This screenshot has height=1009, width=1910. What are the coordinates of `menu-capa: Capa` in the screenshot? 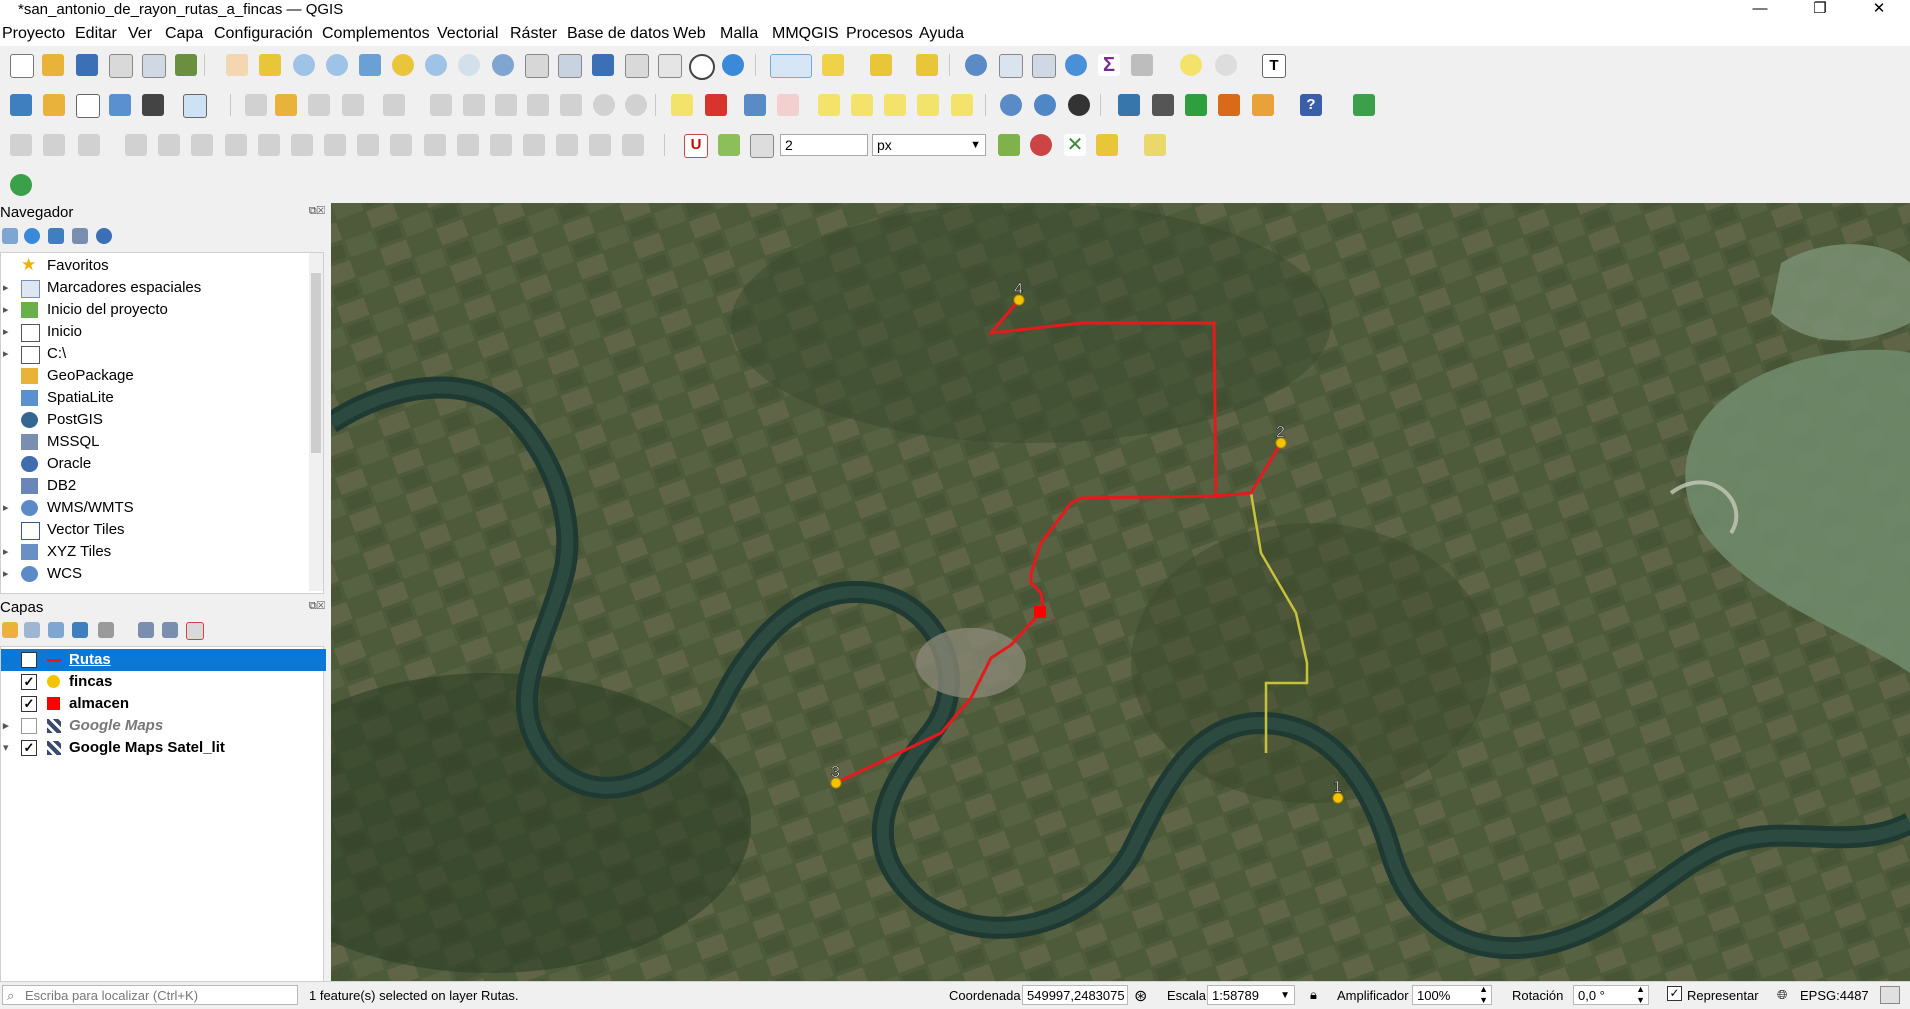 It's located at (184, 34).